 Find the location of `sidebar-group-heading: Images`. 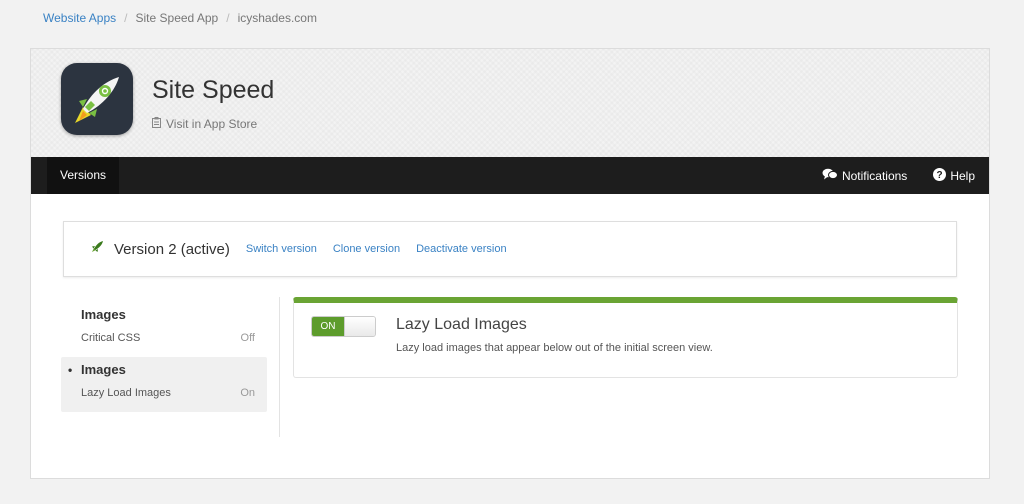

sidebar-group-heading: Images is located at coordinates (103, 314).